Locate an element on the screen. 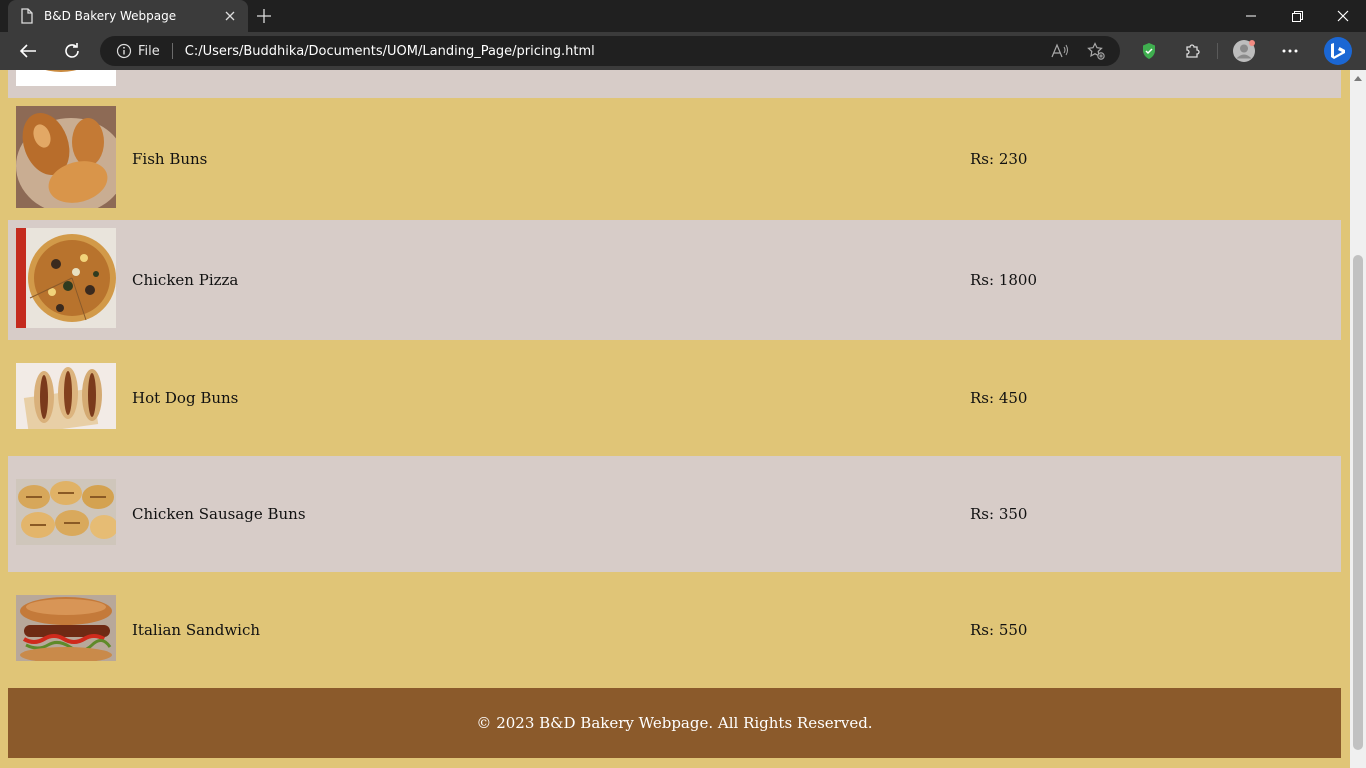 Image resolution: width=1366 pixels, height=768 pixels. minimize-icon is located at coordinates (1251, 16).